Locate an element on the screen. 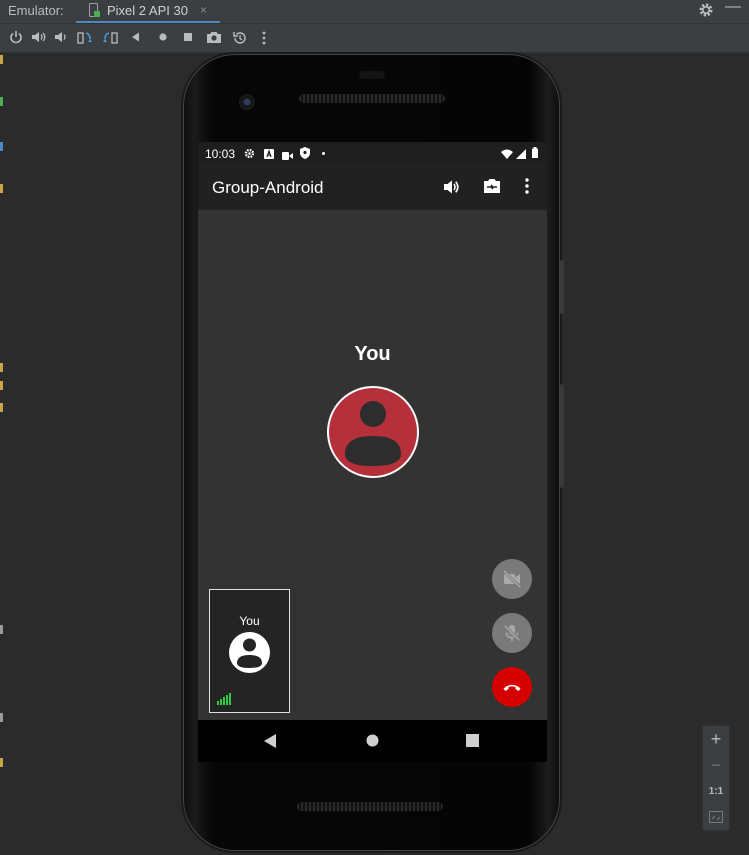  rotate-left-icon is located at coordinates (84, 38).